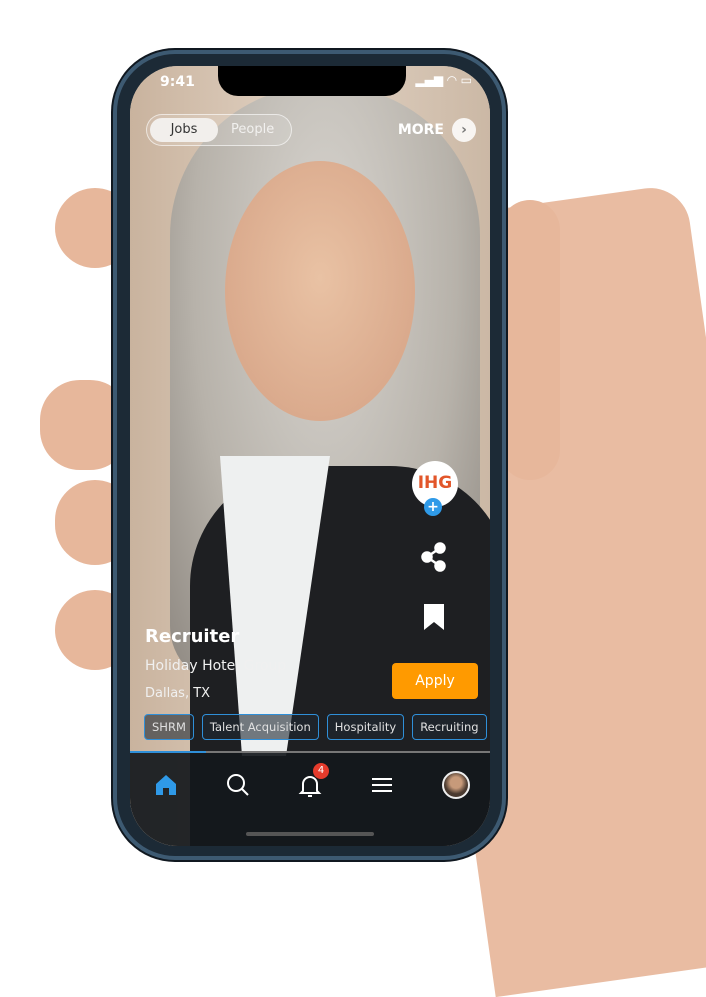 This screenshot has width=706, height=997. I want to click on more-button: MORE ›, so click(437, 130).